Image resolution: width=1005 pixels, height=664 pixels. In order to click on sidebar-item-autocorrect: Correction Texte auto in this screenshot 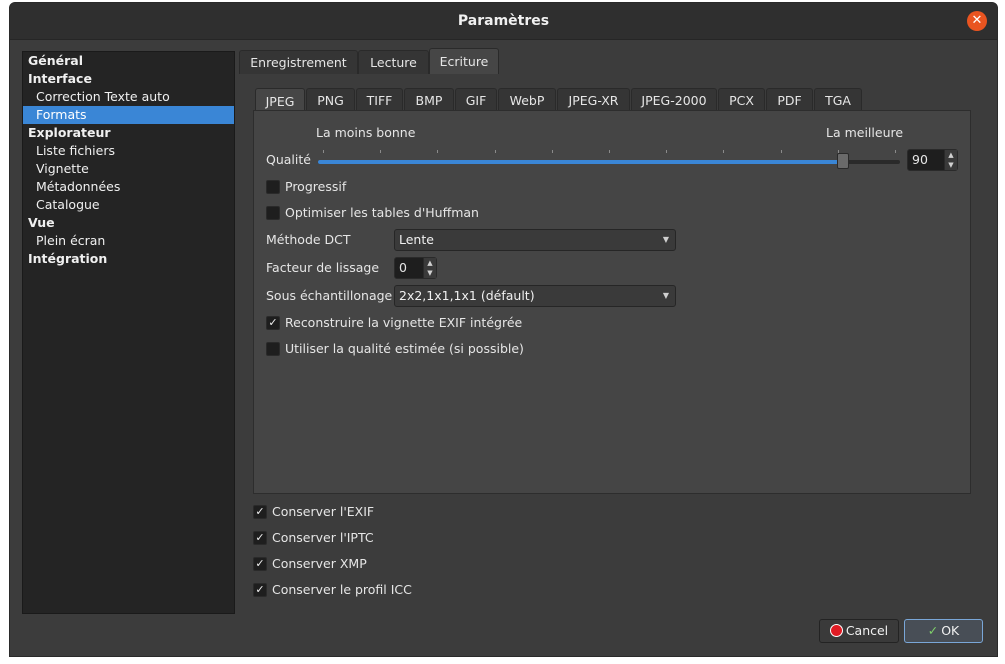, I will do `click(128, 97)`.